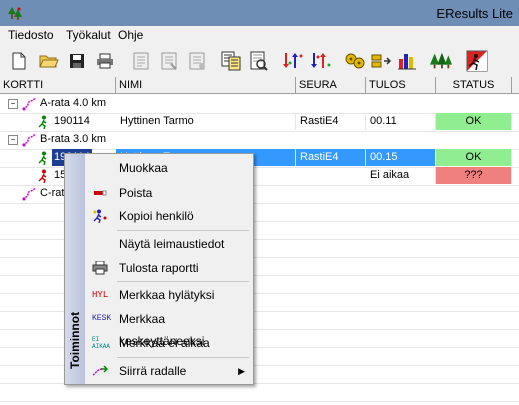 This screenshot has height=405, width=519. Describe the element at coordinates (381, 61) in the screenshot. I see `readout-icon` at that location.